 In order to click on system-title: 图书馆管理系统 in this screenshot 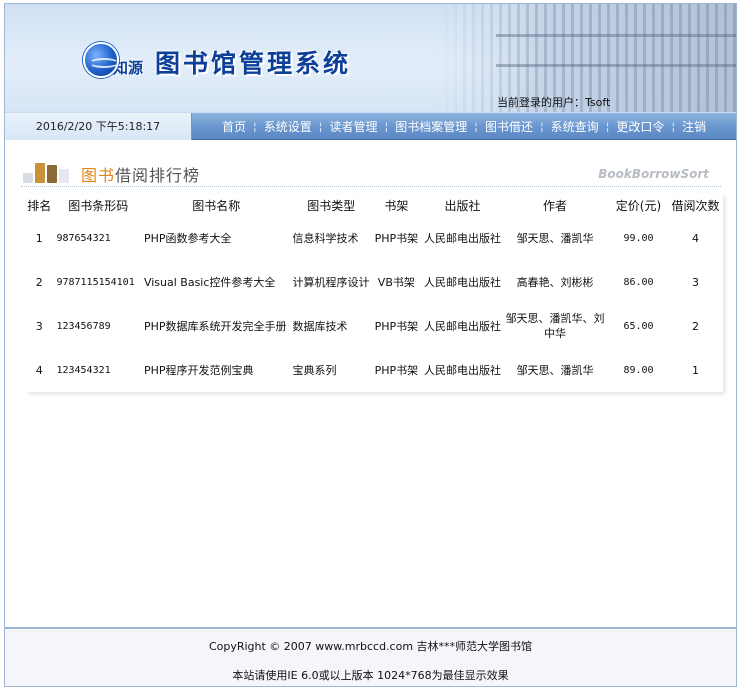, I will do `click(253, 63)`.